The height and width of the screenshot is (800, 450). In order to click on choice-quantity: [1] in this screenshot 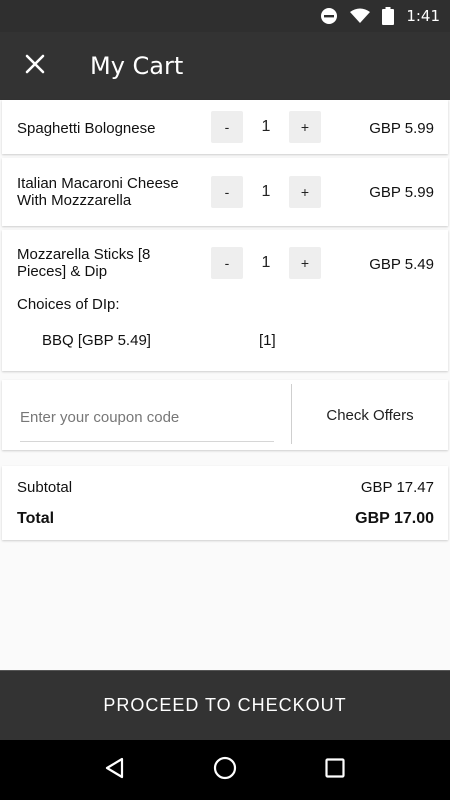, I will do `click(267, 340)`.